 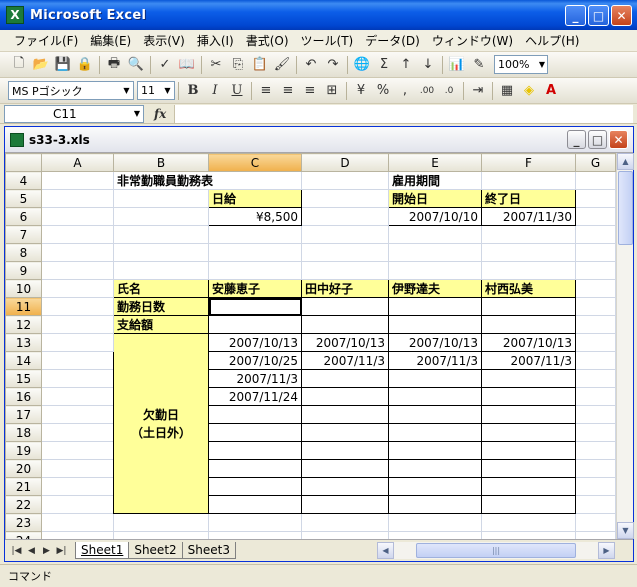 I want to click on row-header: 17, so click(x=23, y=414).